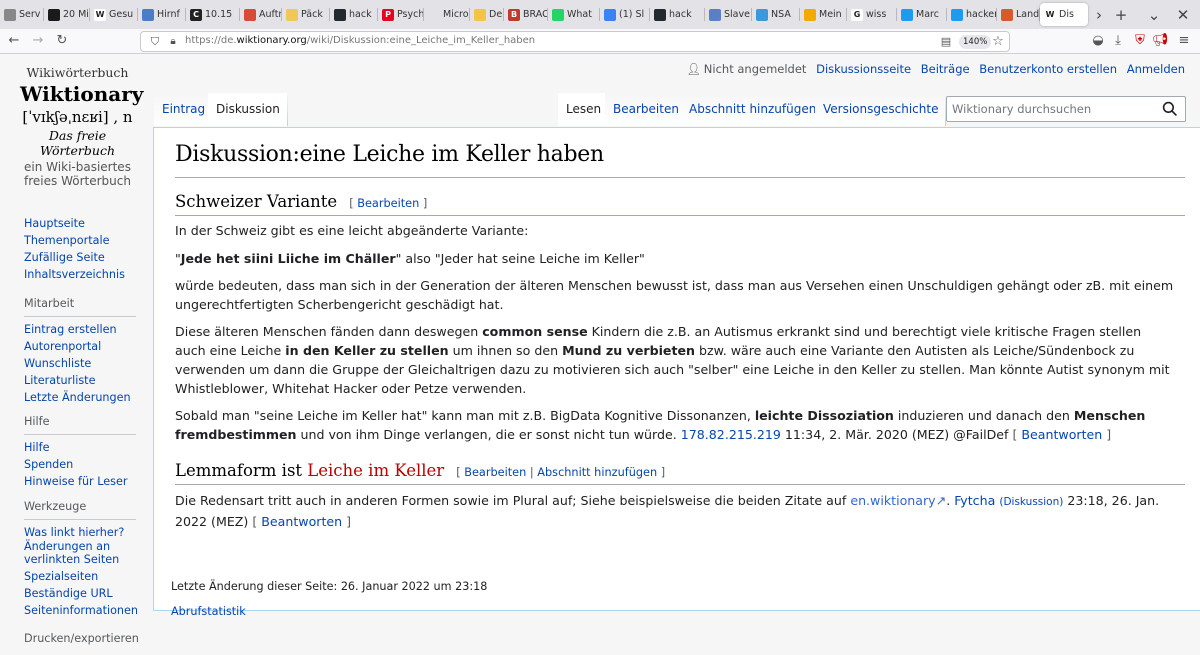 The width and height of the screenshot is (1200, 655). What do you see at coordinates (81, 610) in the screenshot?
I see `sidebar-item-page-info: Seiteninformationen` at bounding box center [81, 610].